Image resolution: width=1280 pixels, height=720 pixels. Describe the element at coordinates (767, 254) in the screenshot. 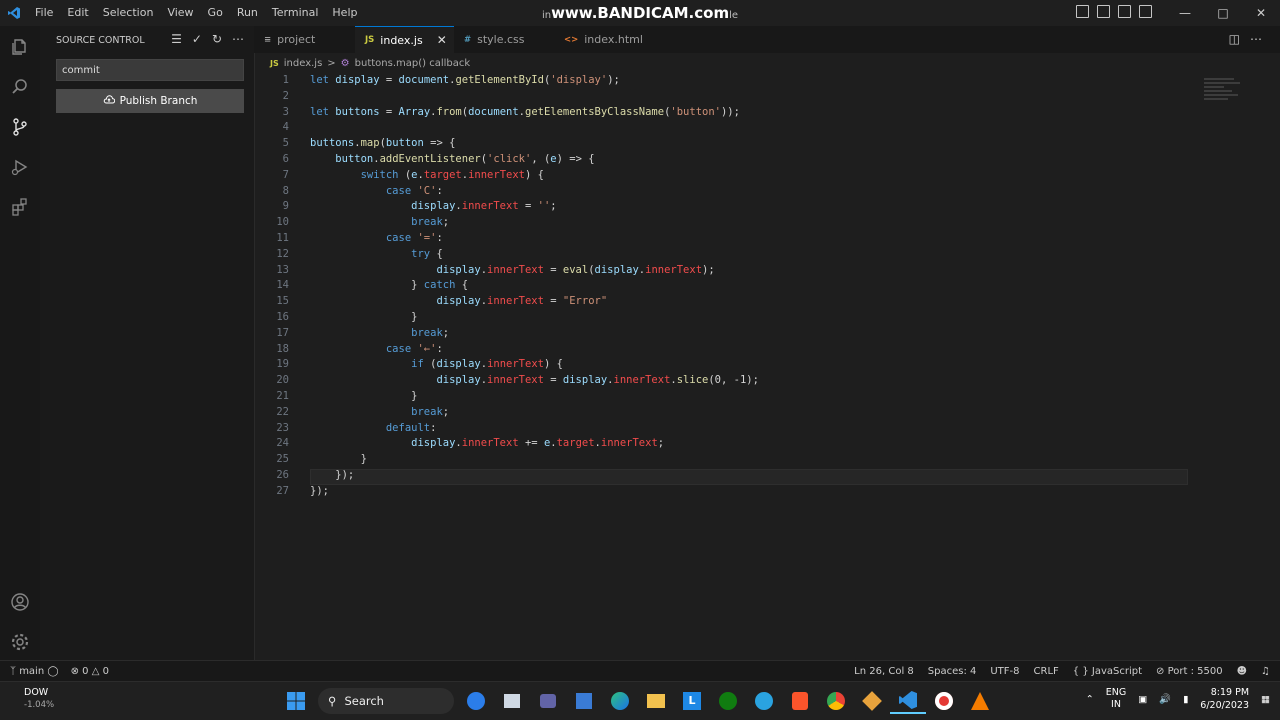

I see `code-line: 12 try {` at that location.